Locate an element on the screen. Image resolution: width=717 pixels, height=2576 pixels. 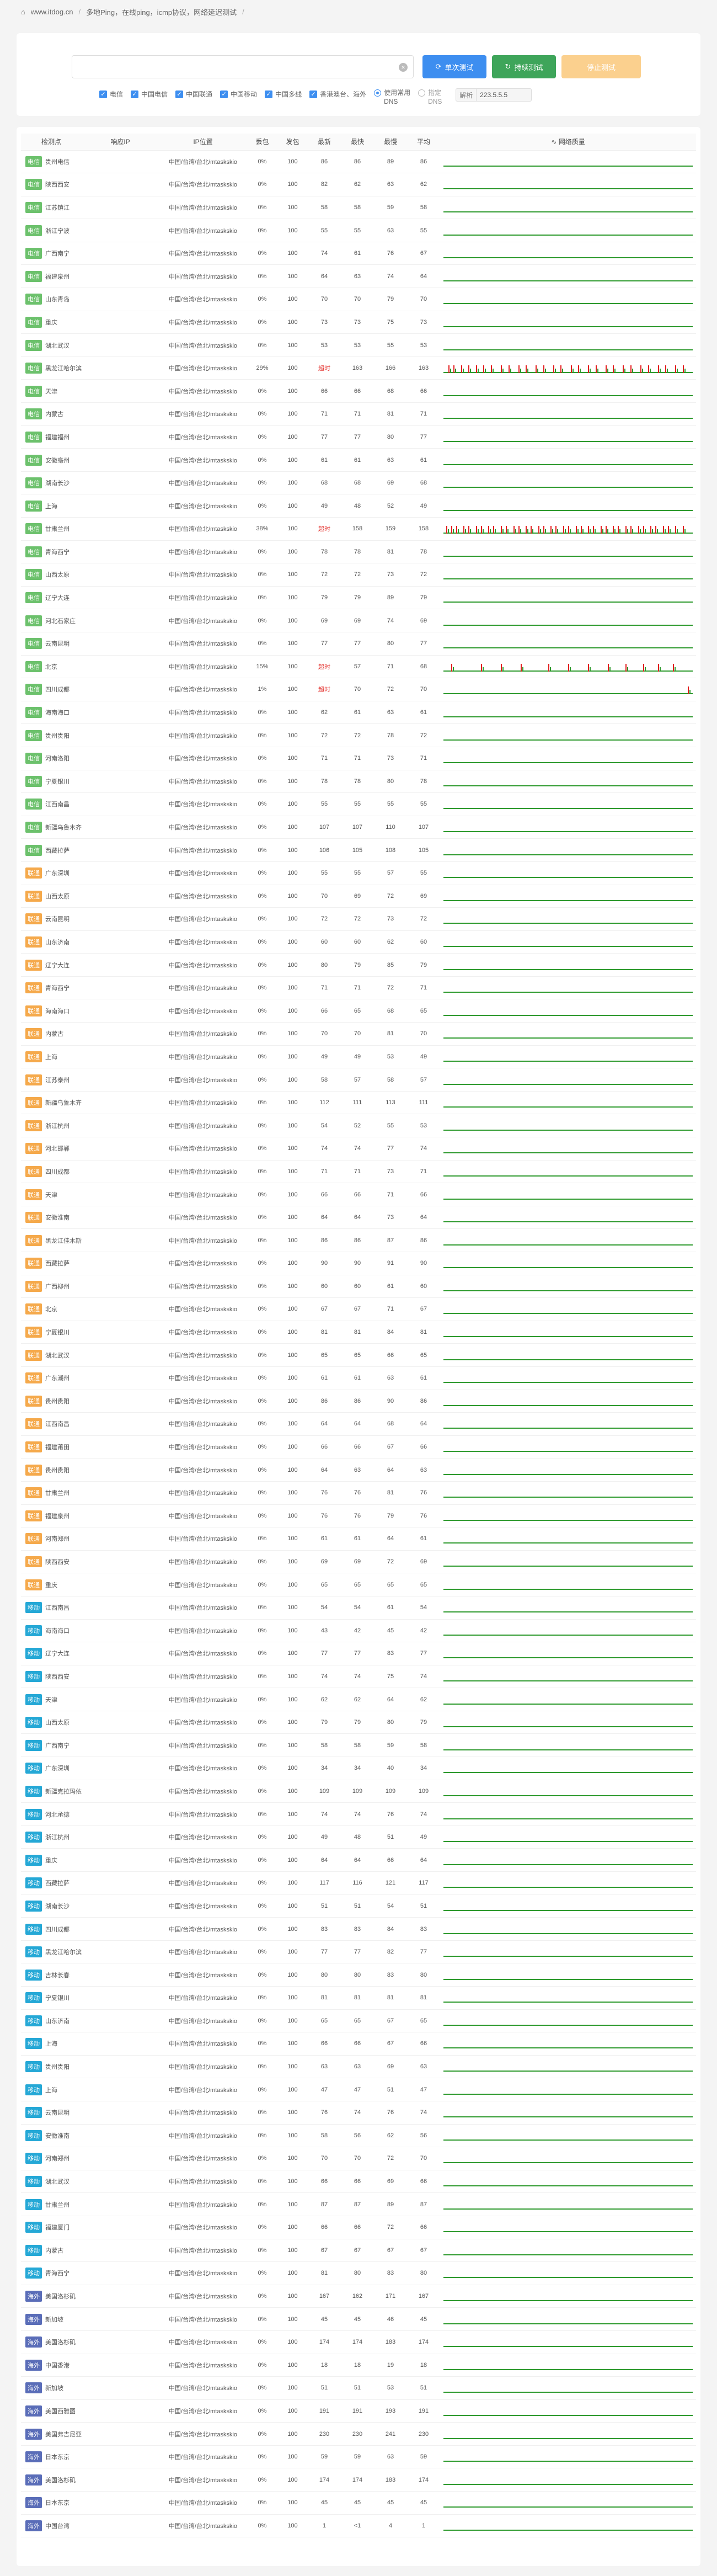
dns-radio-default: 使用常用DNS is located at coordinates (392, 97).